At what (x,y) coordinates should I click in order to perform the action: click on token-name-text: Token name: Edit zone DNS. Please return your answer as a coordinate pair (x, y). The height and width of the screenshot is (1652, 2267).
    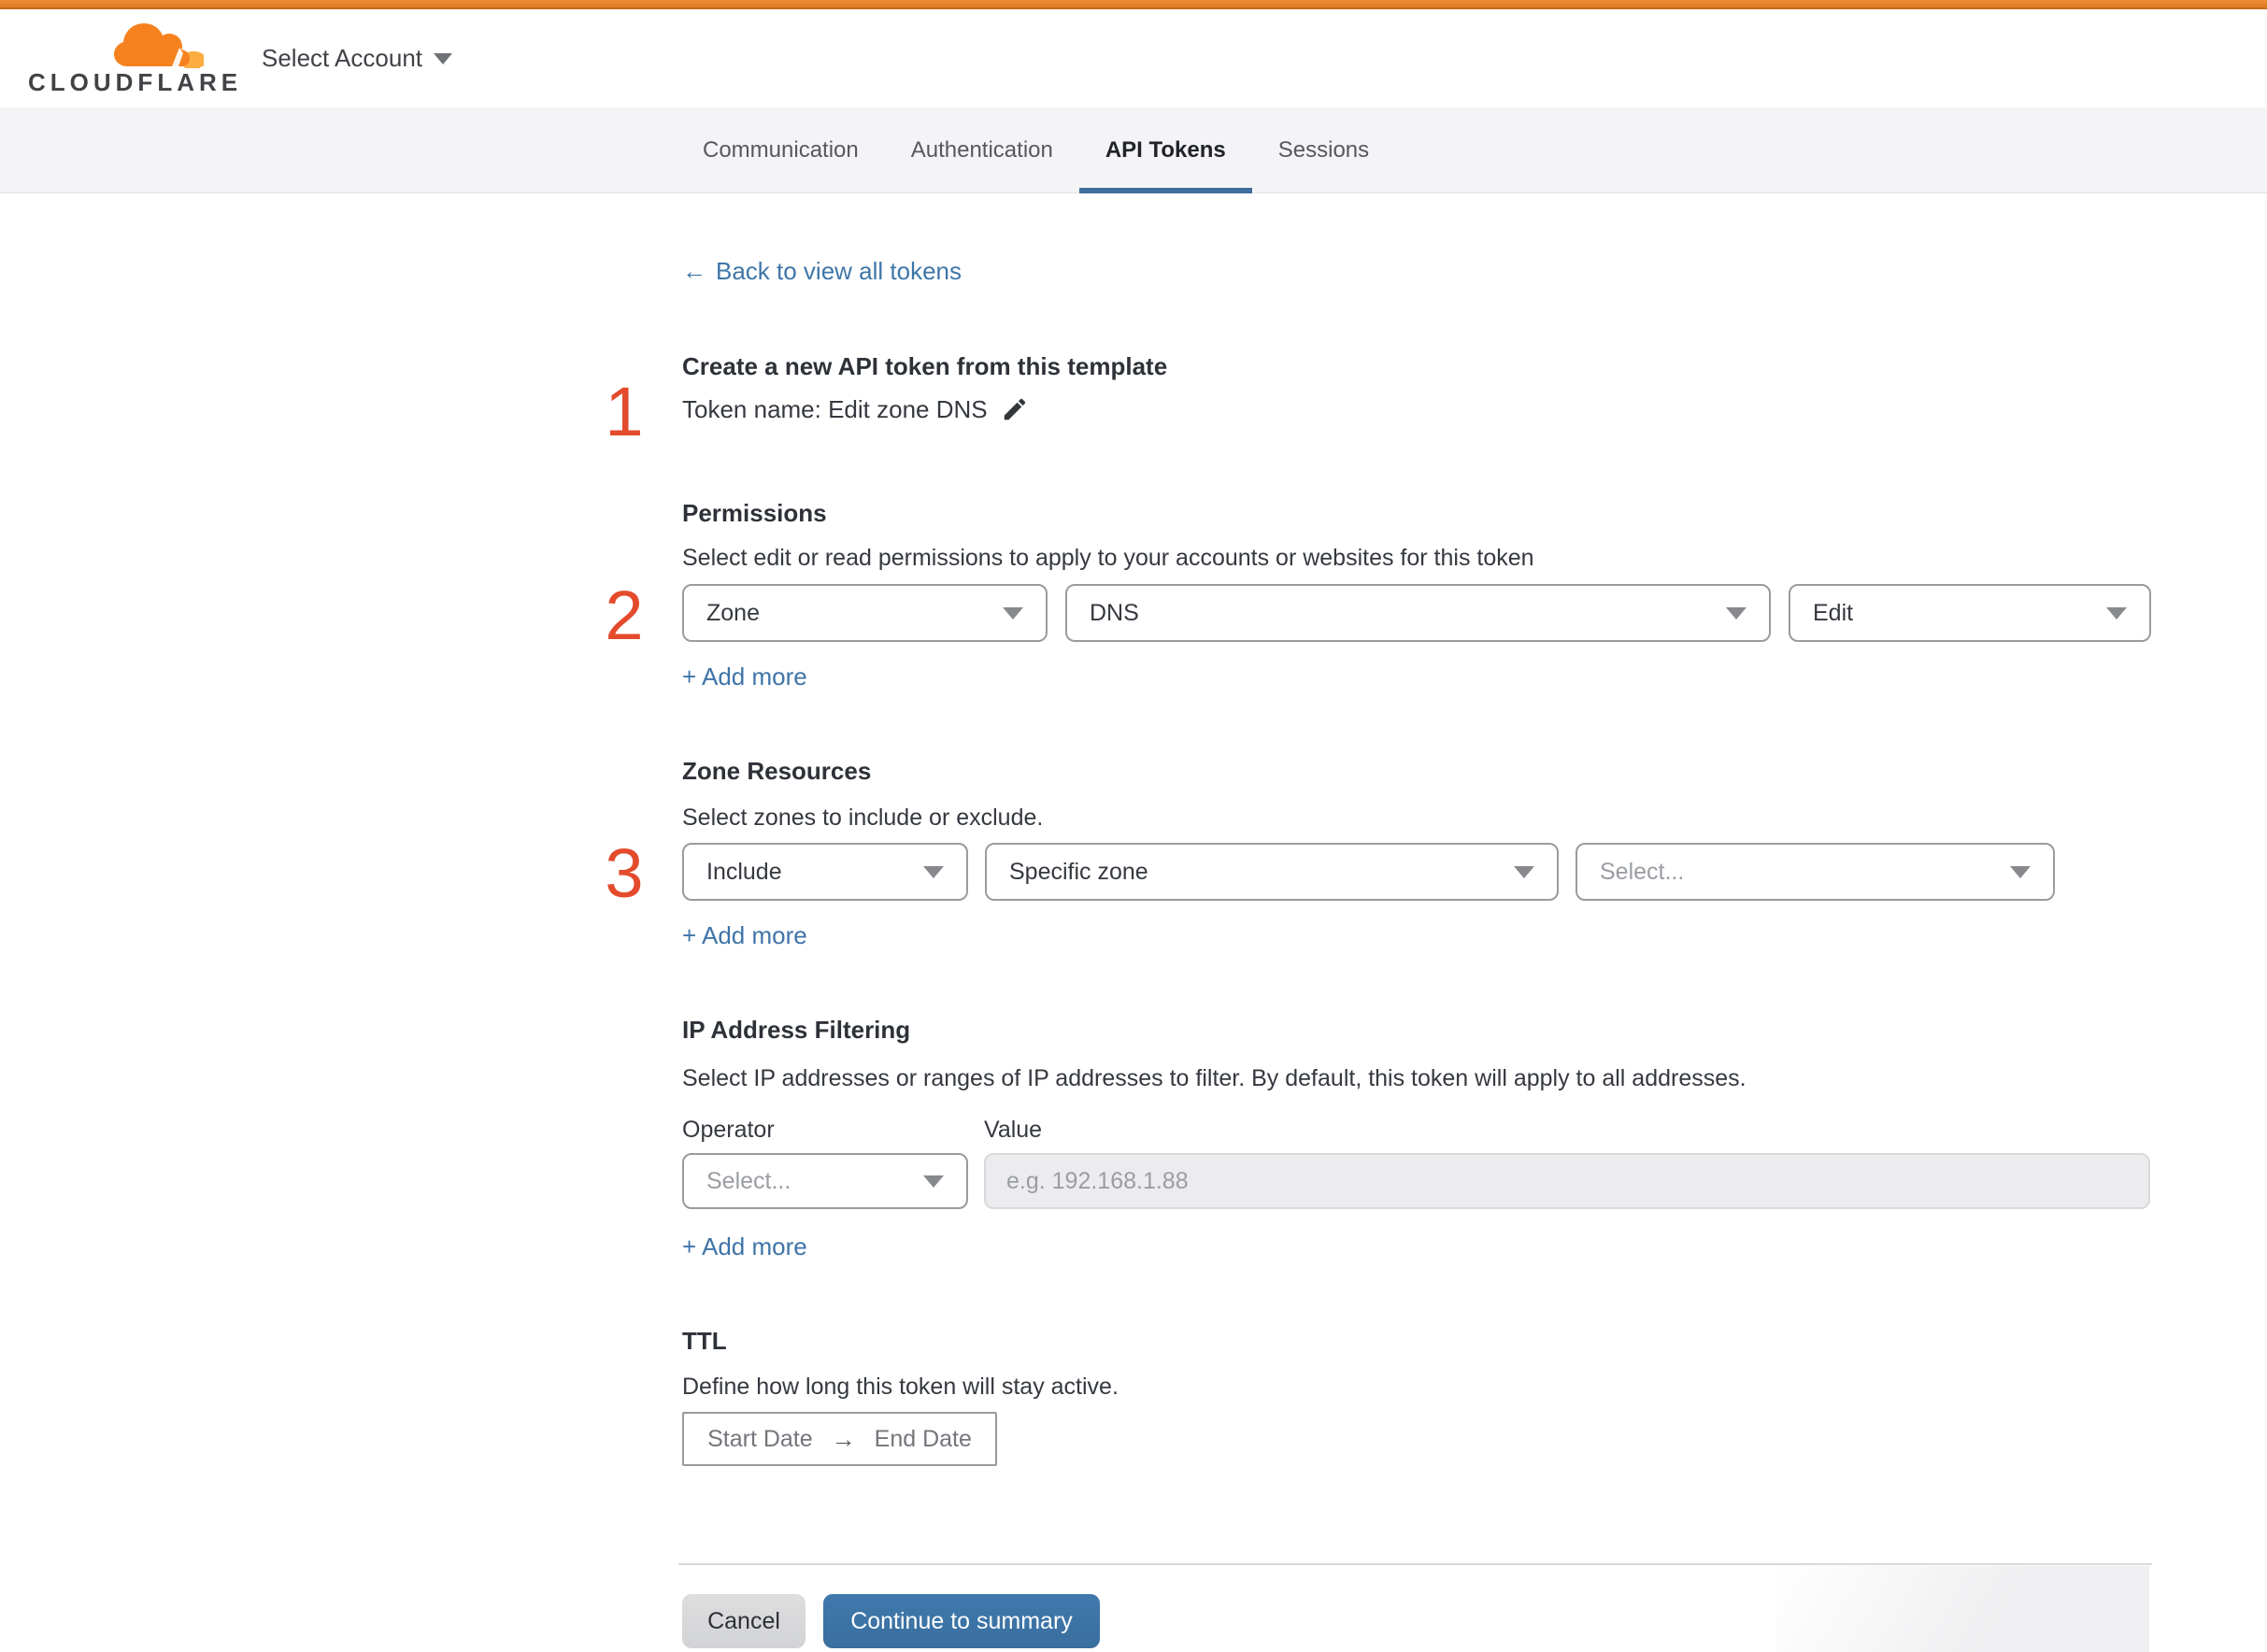
    Looking at the image, I should click on (835, 409).